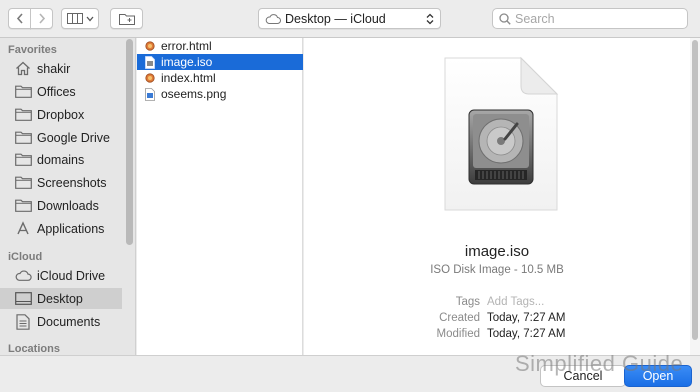 This screenshot has height=392, width=700. I want to click on sidebar-item-shakir: shakir, so click(61, 68).